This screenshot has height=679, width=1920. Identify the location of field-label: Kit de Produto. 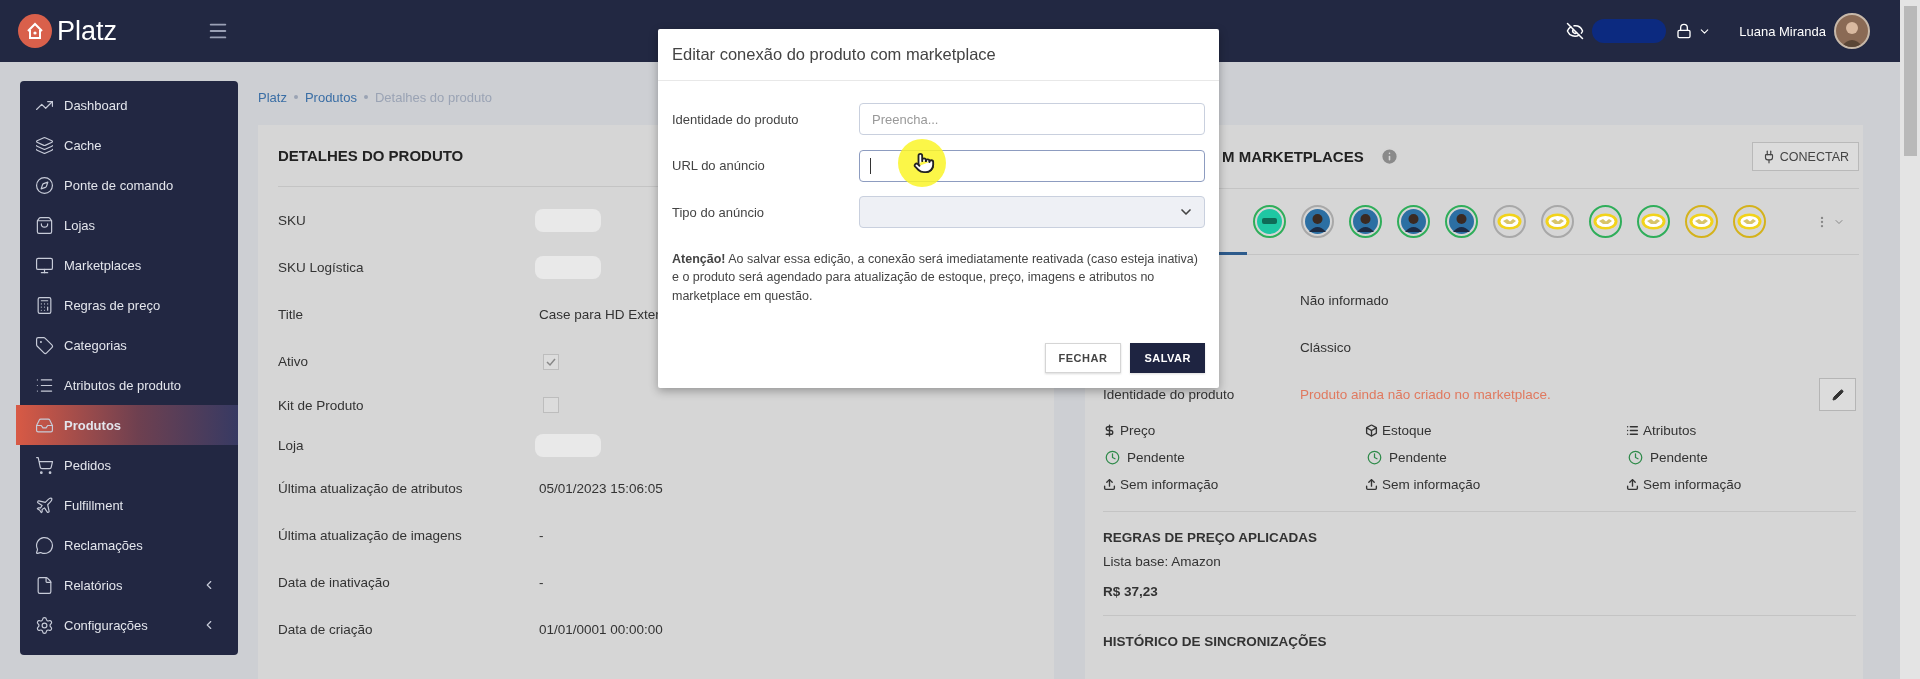
(321, 405).